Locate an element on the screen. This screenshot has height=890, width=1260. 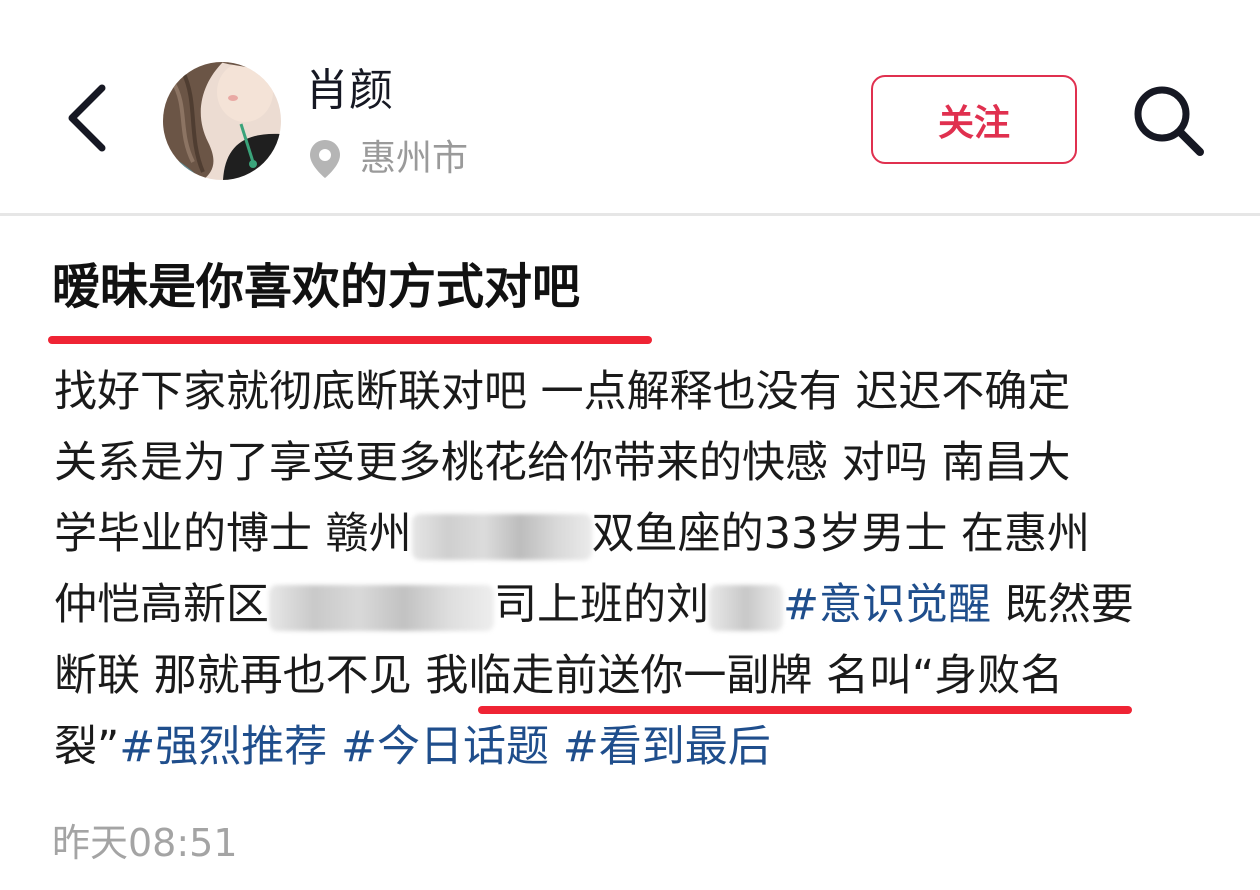
body-line: 裂”#强烈推荐 #今日话题 #看到最后 is located at coordinates (644, 747).